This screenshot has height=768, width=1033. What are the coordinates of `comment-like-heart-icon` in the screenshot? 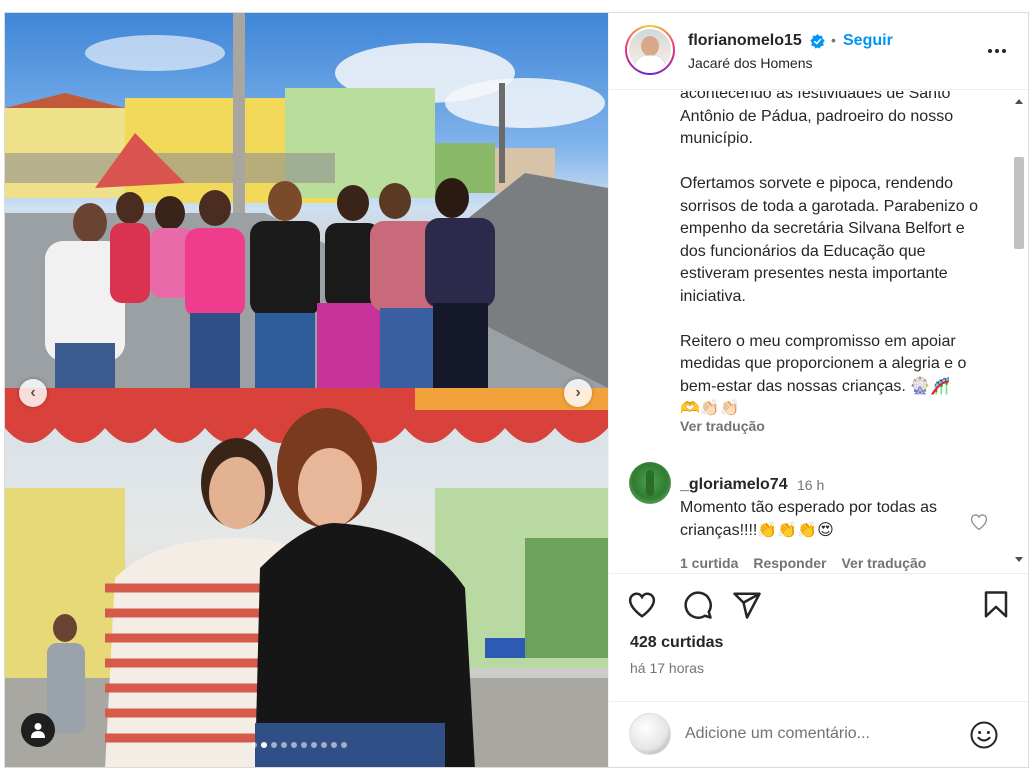 It's located at (979, 522).